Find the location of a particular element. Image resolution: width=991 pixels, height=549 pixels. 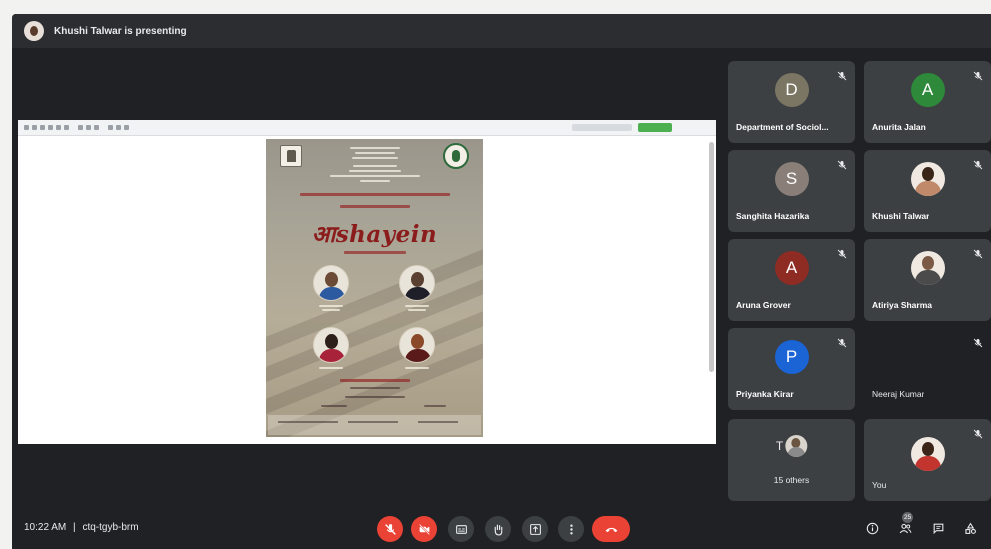

leave-call-button is located at coordinates (611, 529).